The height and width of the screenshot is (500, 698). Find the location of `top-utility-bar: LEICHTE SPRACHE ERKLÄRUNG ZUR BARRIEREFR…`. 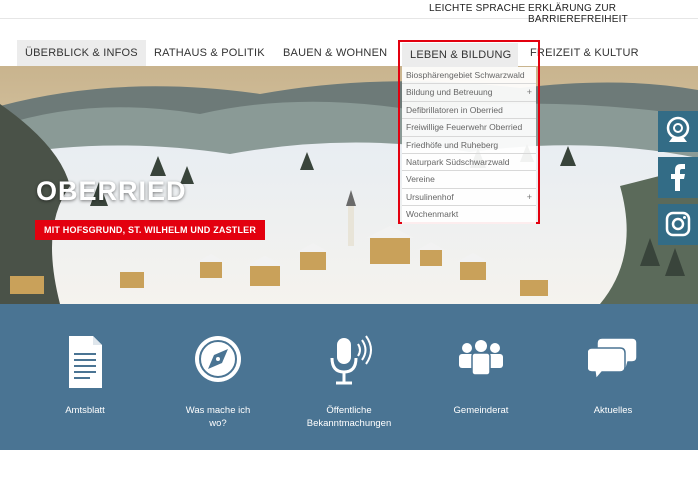

top-utility-bar: LEICHTE SPRACHE ERKLÄRUNG ZUR BARRIEREFR… is located at coordinates (349, 12).